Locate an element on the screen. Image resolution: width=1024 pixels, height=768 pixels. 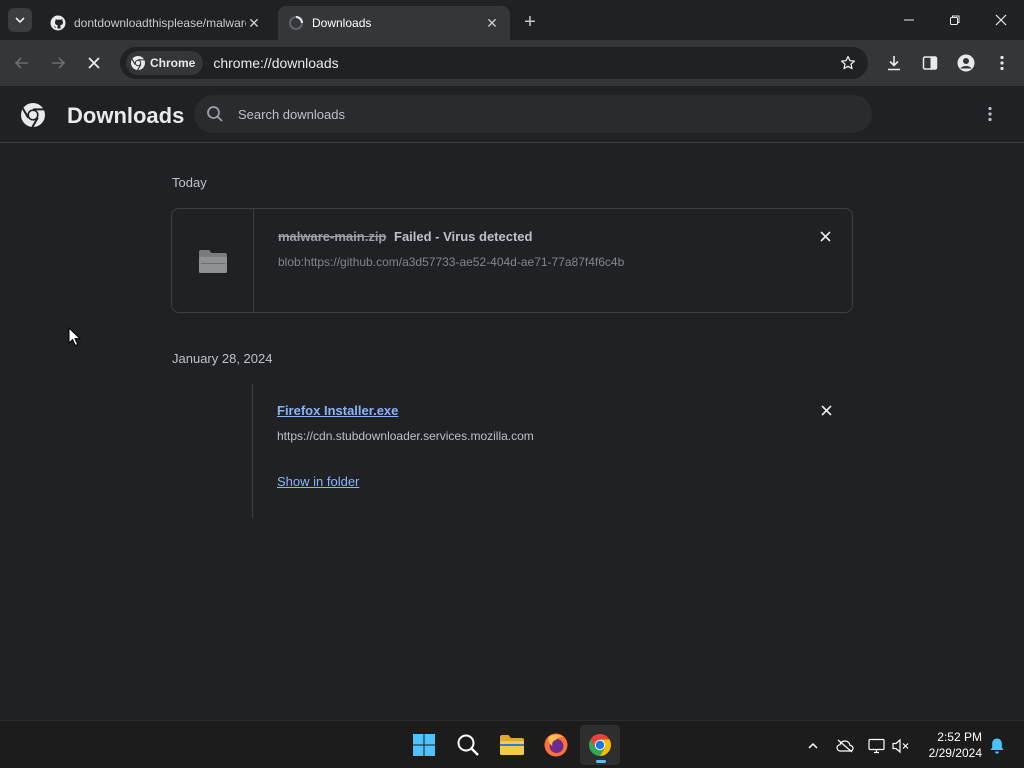
start-button is located at coordinates (424, 745).